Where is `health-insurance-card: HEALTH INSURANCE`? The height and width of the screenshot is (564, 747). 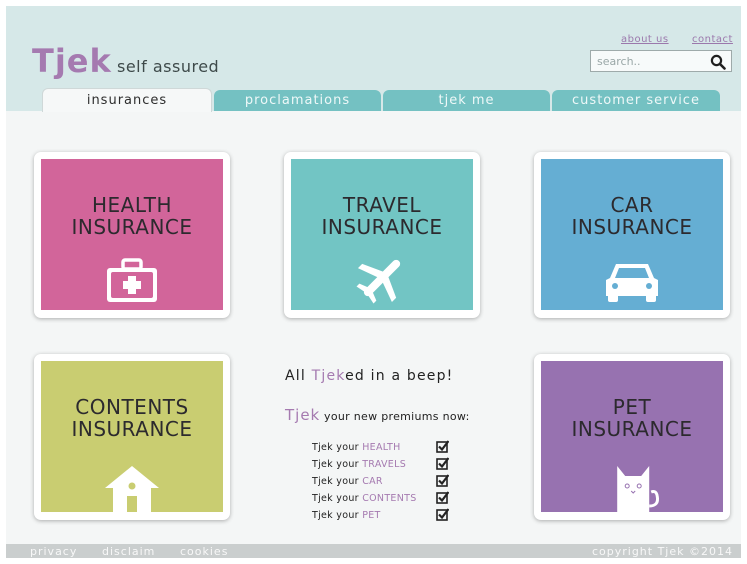
health-insurance-card: HEALTH INSURANCE is located at coordinates (132, 235).